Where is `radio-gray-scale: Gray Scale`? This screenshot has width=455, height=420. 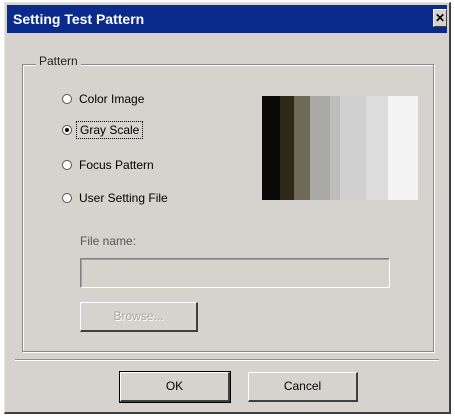 radio-gray-scale: Gray Scale is located at coordinates (103, 130).